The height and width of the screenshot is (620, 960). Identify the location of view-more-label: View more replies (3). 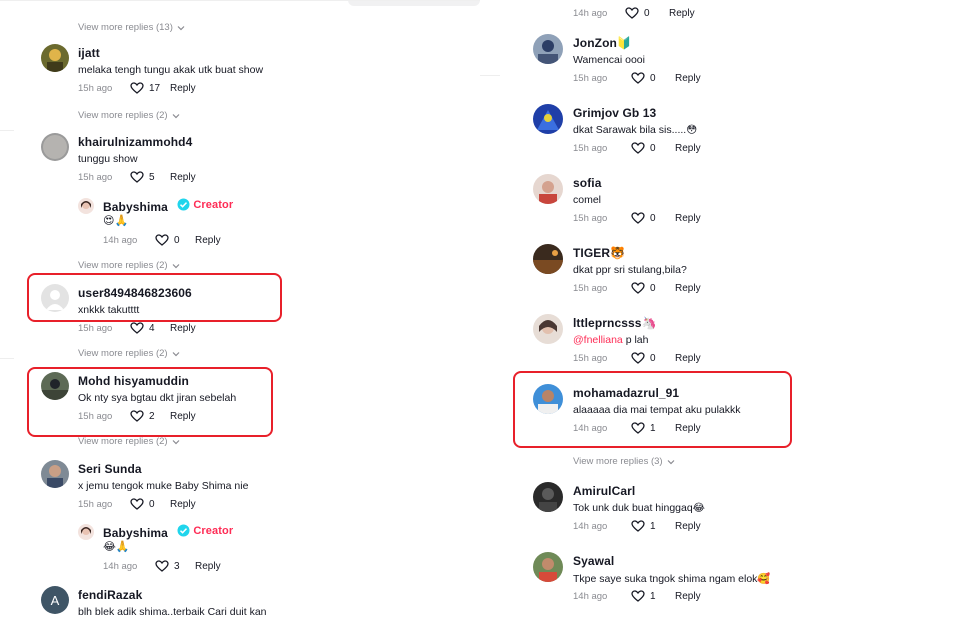
(618, 461).